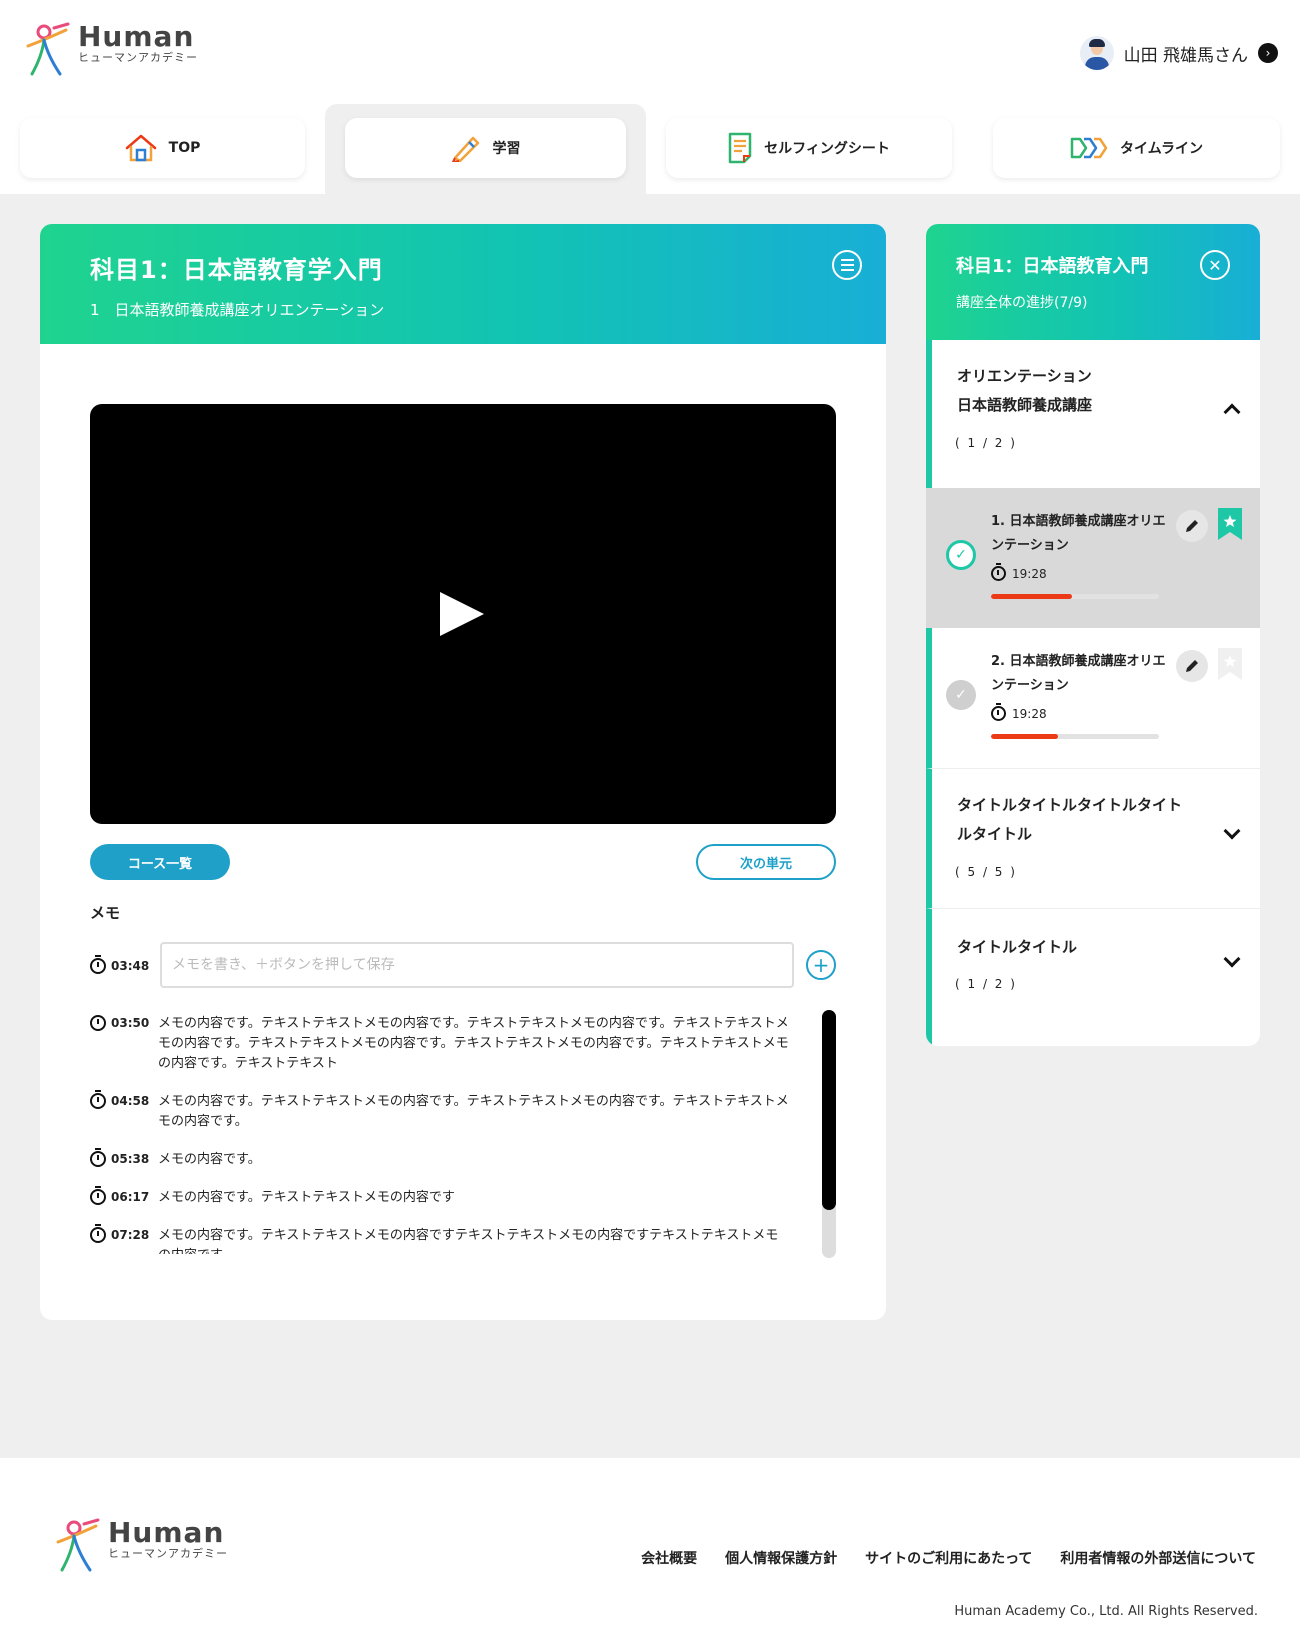 The image size is (1300, 1638). I want to click on section-header: オリエンテーション 日本語教師養成講座 ( 1 / 2 ), so click(1096, 410).